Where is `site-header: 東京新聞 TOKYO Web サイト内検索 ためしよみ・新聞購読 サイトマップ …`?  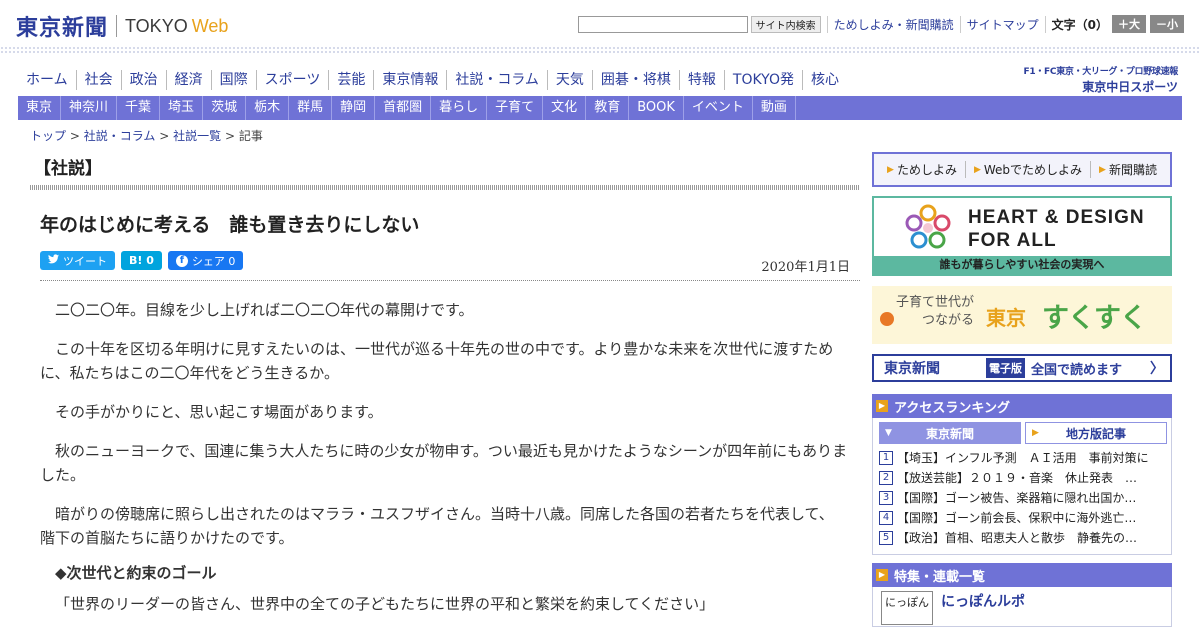 site-header: 東京新聞 TOKYO Web サイト内検索 ためしよみ・新聞購読 サイトマップ … is located at coordinates (600, 23).